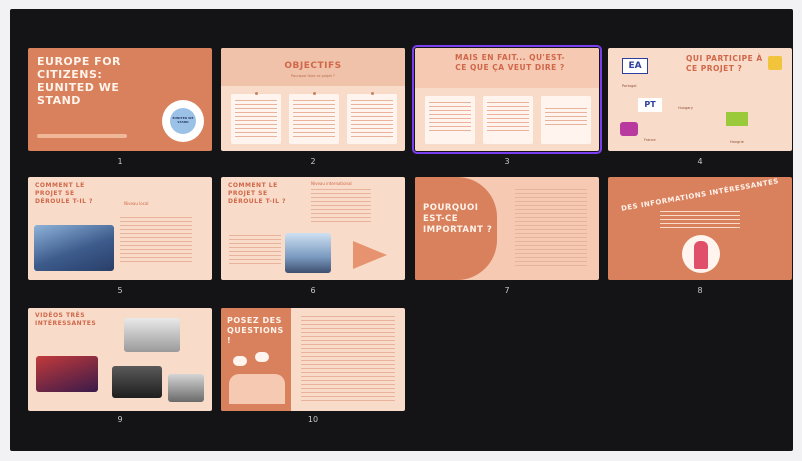 Image resolution: width=802 pixels, height=461 pixels. What do you see at coordinates (370, 255) in the screenshot?
I see `paper-plane-icon` at bounding box center [370, 255].